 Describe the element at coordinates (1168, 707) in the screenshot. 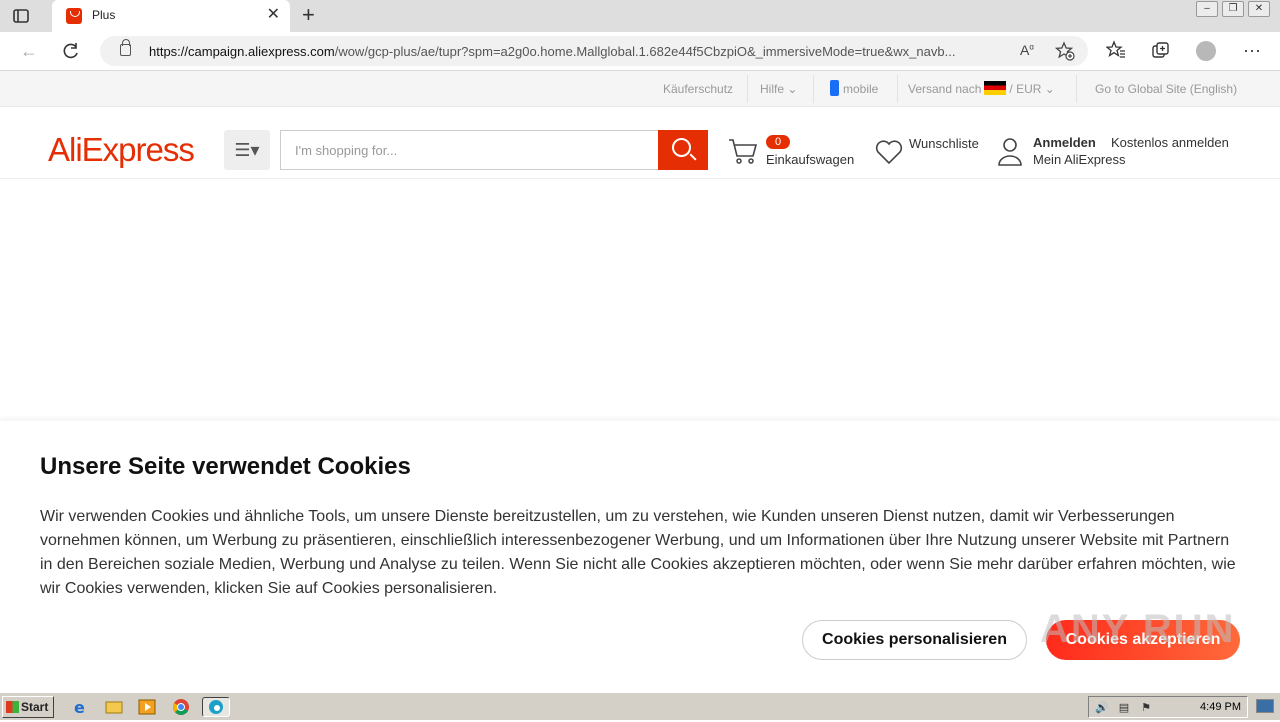

I see `system-tray: 🔊 ▤ ⚑ 4:49 PM` at that location.